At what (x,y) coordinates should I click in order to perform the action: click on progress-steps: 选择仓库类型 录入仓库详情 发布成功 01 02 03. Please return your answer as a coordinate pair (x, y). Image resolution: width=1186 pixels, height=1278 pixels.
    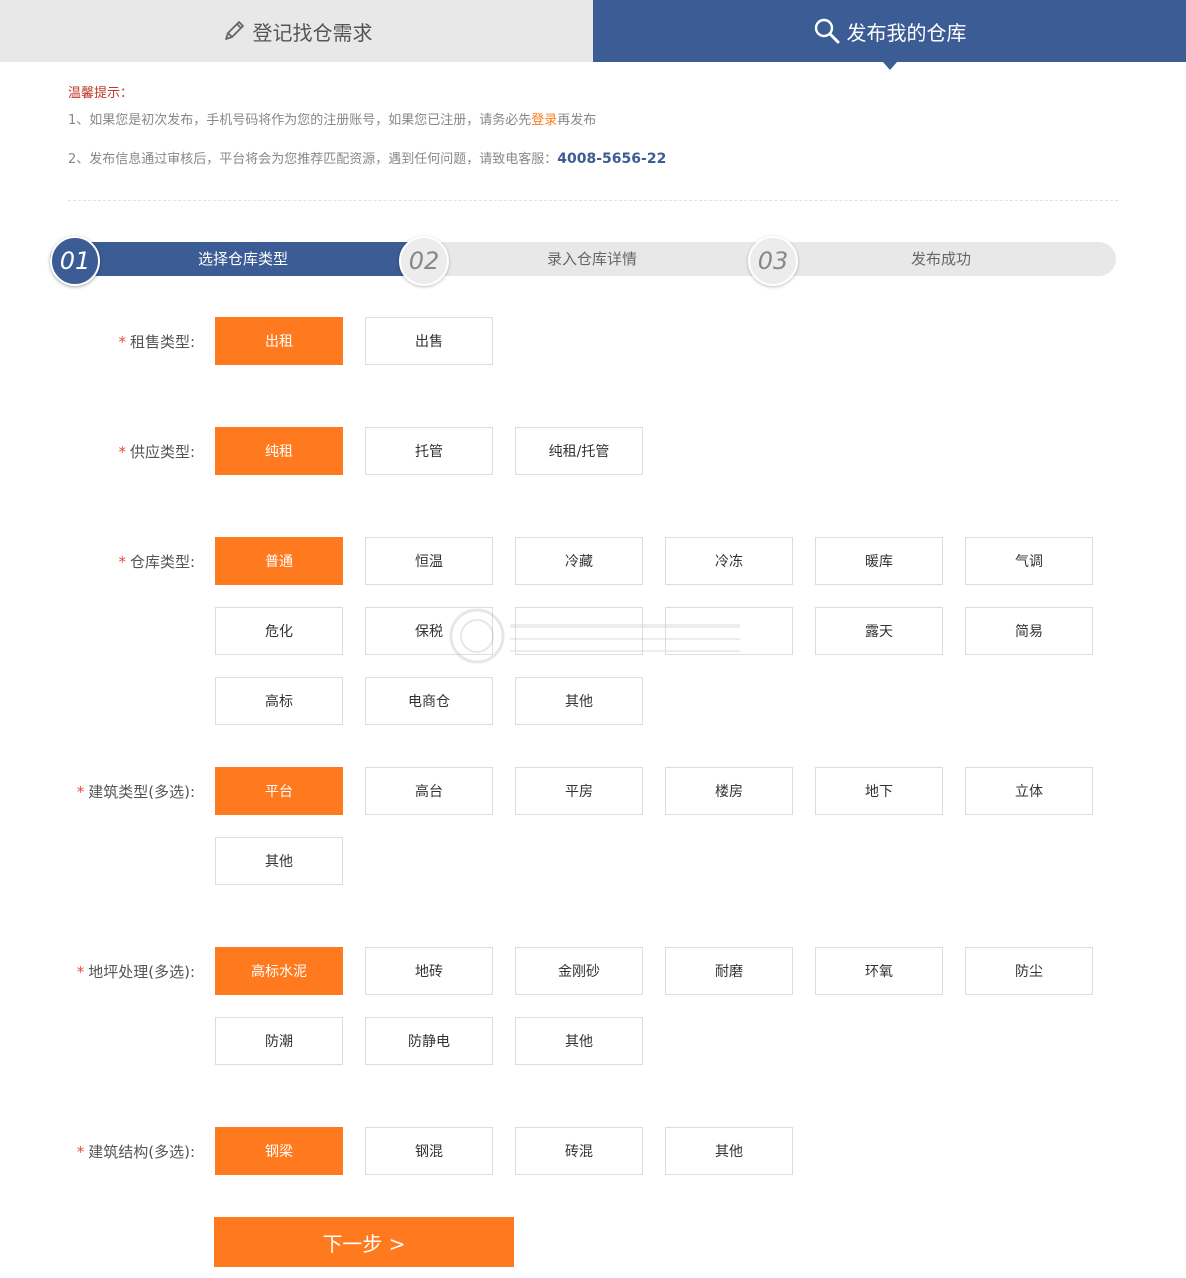
    Looking at the image, I should click on (583, 261).